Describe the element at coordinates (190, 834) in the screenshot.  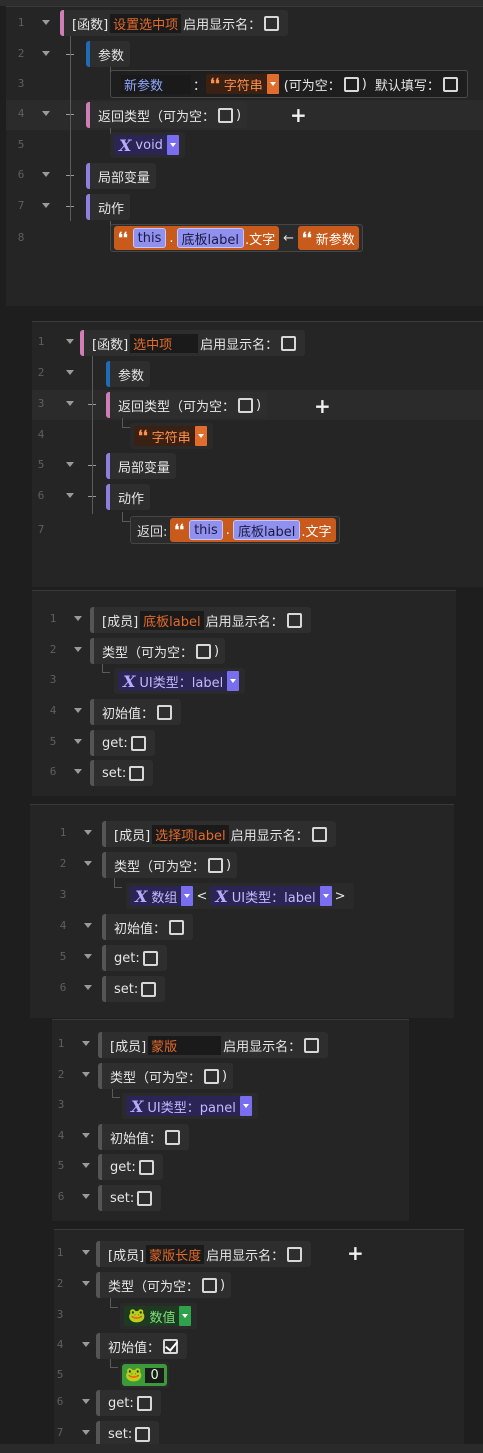
I see `member-name-input: 选择项label` at that location.